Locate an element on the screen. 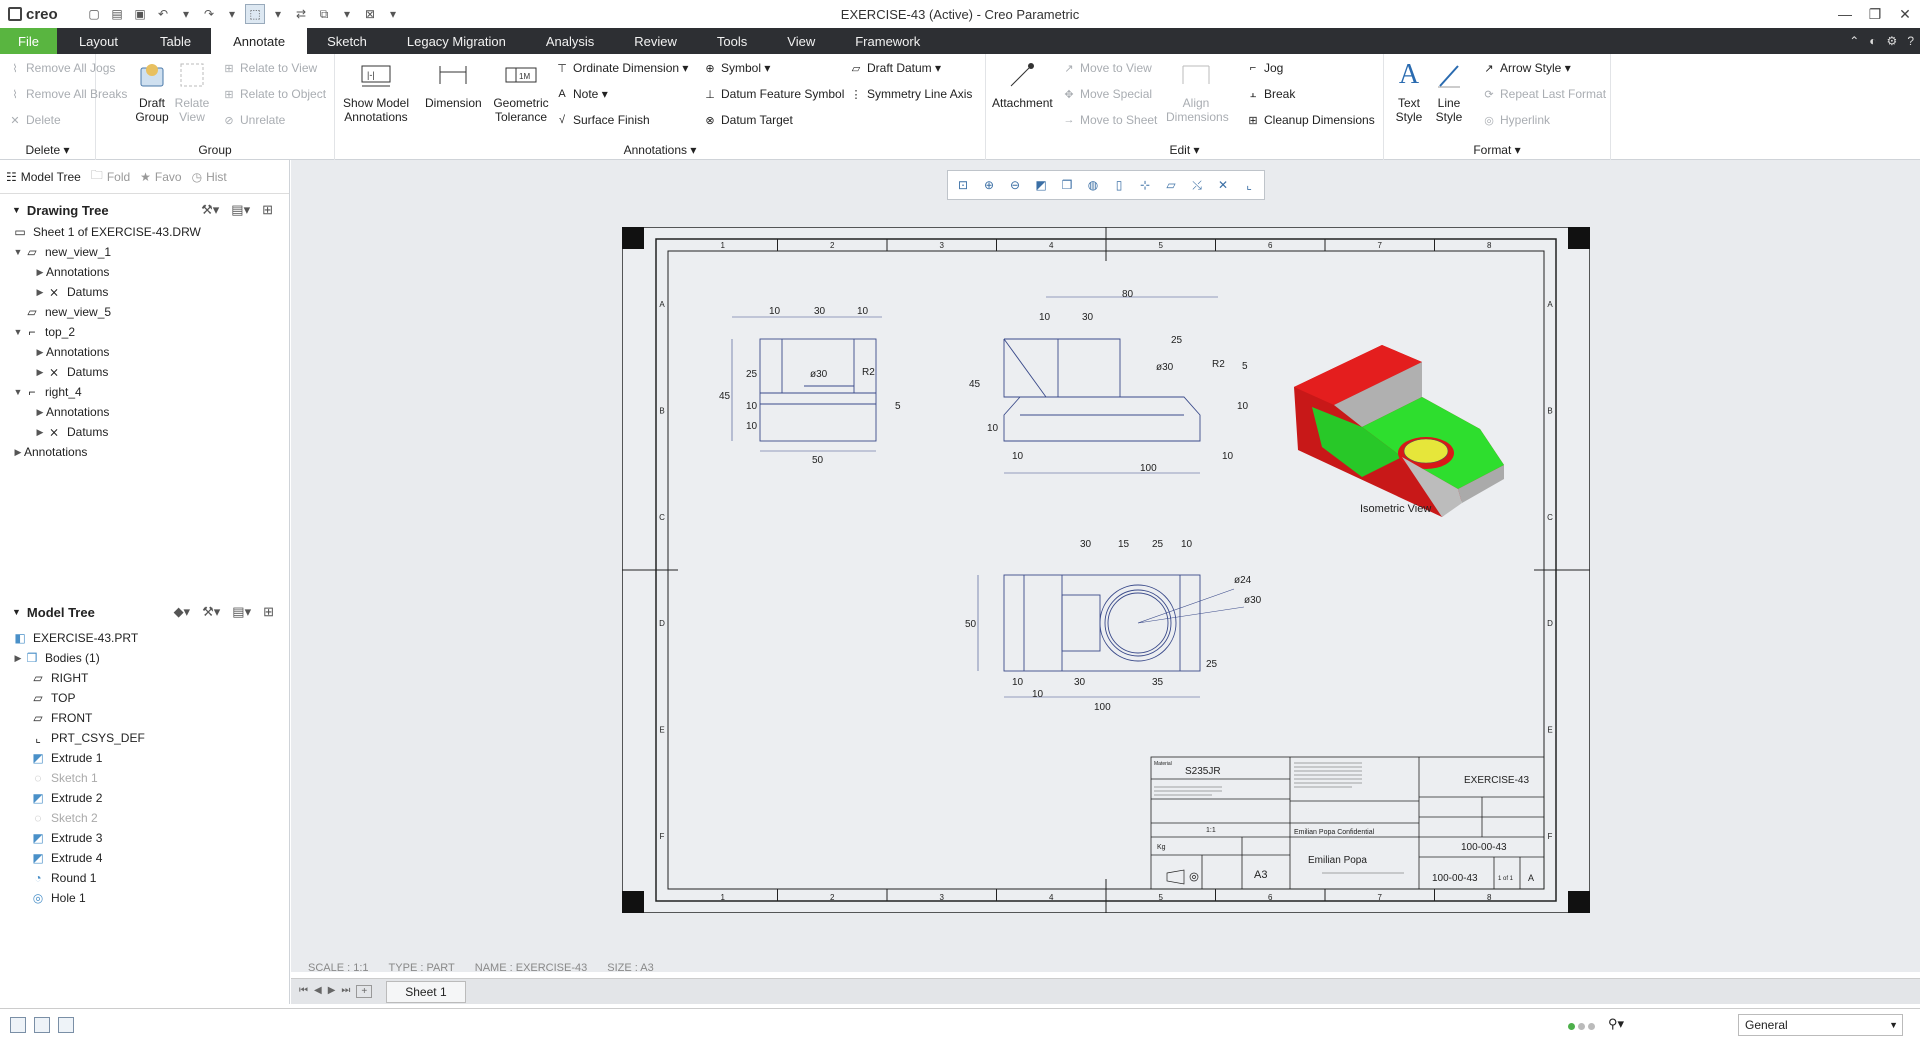 The width and height of the screenshot is (1920, 1040). arrow-style-button: ↗ Arrow Style ▾ is located at coordinates (1526, 68).